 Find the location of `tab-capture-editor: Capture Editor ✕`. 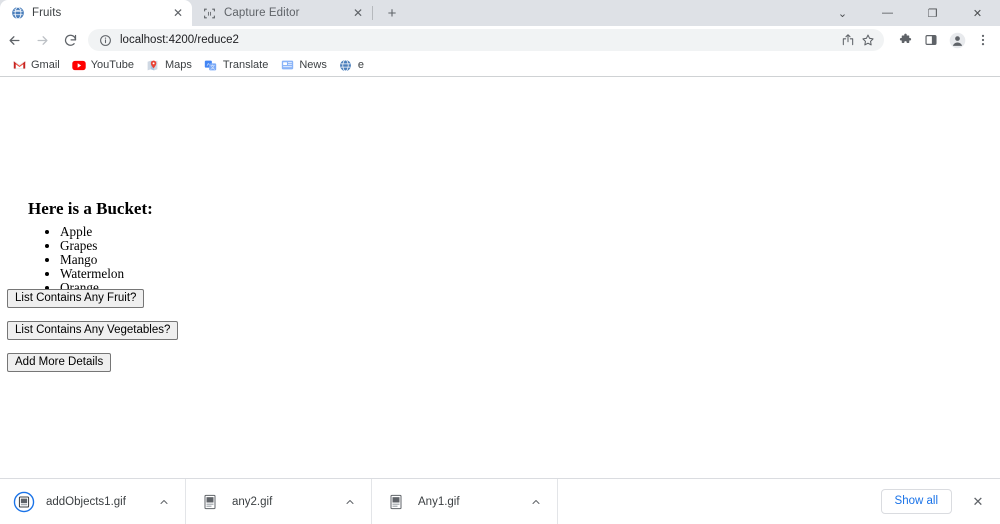

tab-capture-editor: Capture Editor ✕ is located at coordinates (282, 13).